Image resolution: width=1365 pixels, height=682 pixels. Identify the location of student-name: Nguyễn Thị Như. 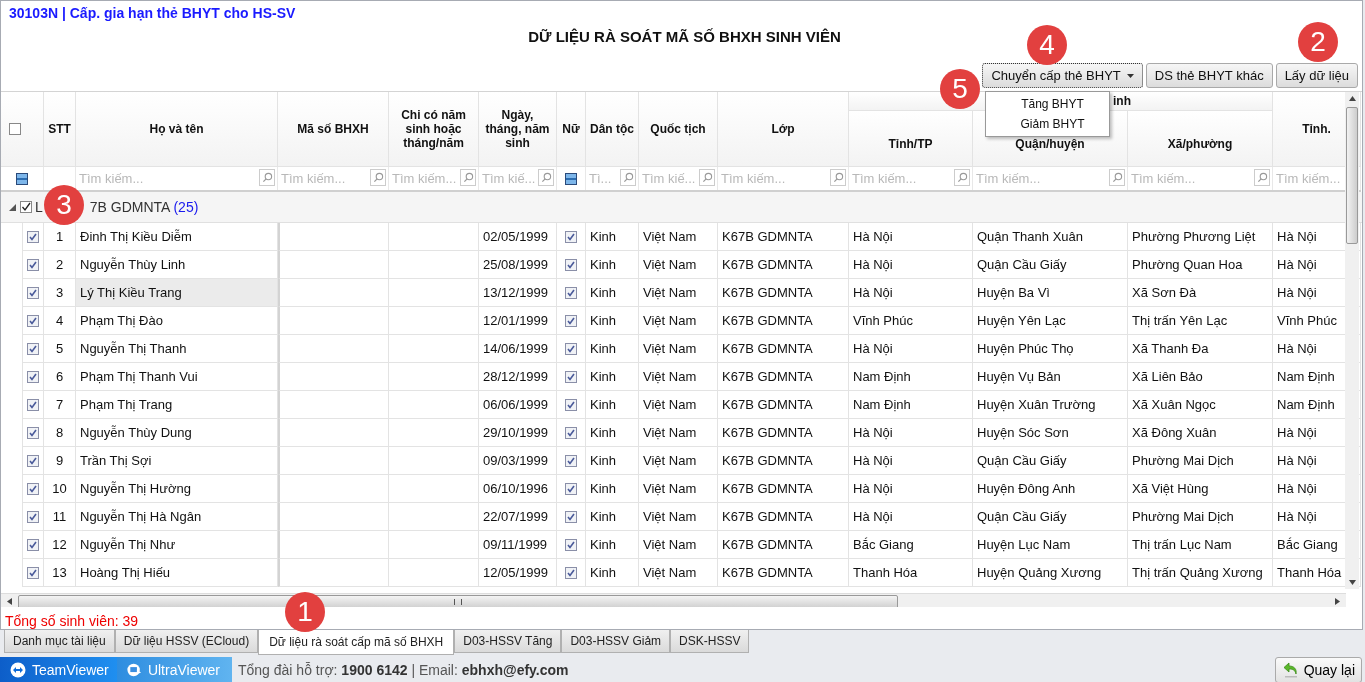
(177, 545).